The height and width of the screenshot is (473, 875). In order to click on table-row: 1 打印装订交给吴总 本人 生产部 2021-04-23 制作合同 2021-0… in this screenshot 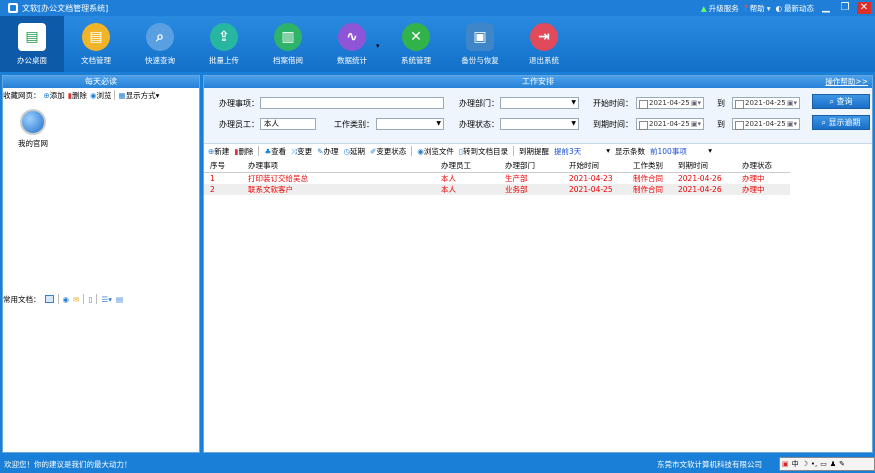, I will do `click(497, 178)`.